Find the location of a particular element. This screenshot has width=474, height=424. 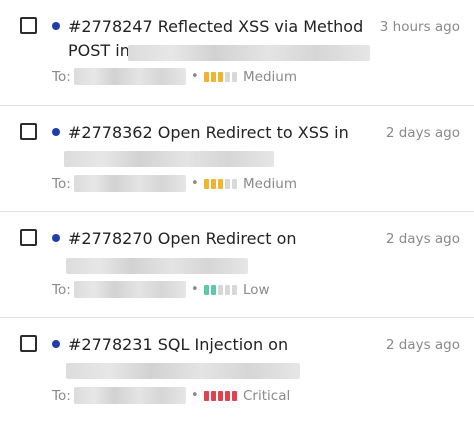

report-title: #2778247 Reflected XSS via Method is located at coordinates (215, 27).